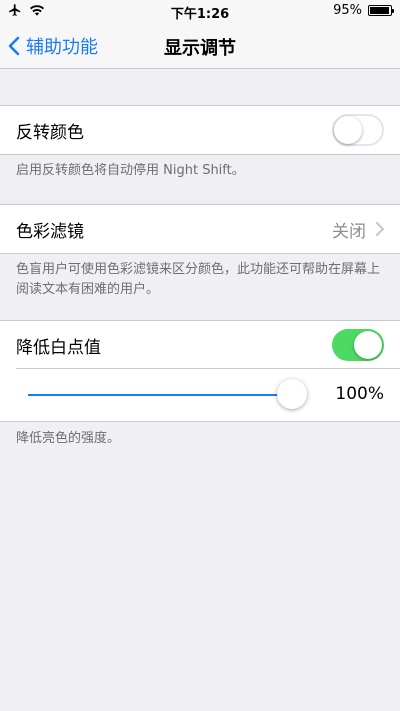 This screenshot has height=711, width=400. I want to click on white-point-slider-row: 100%, so click(200, 395).